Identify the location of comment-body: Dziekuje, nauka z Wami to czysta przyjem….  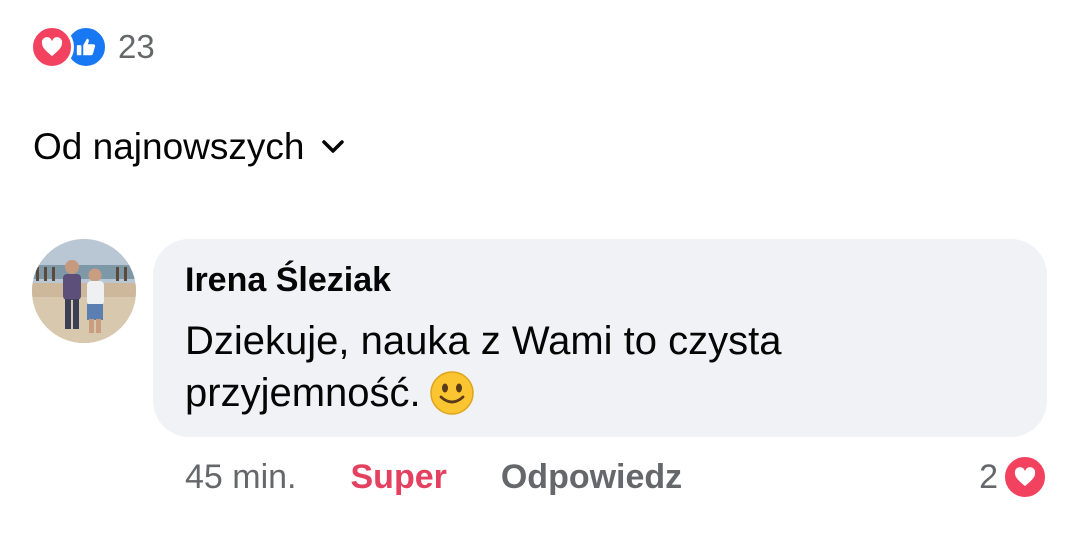
(483, 367).